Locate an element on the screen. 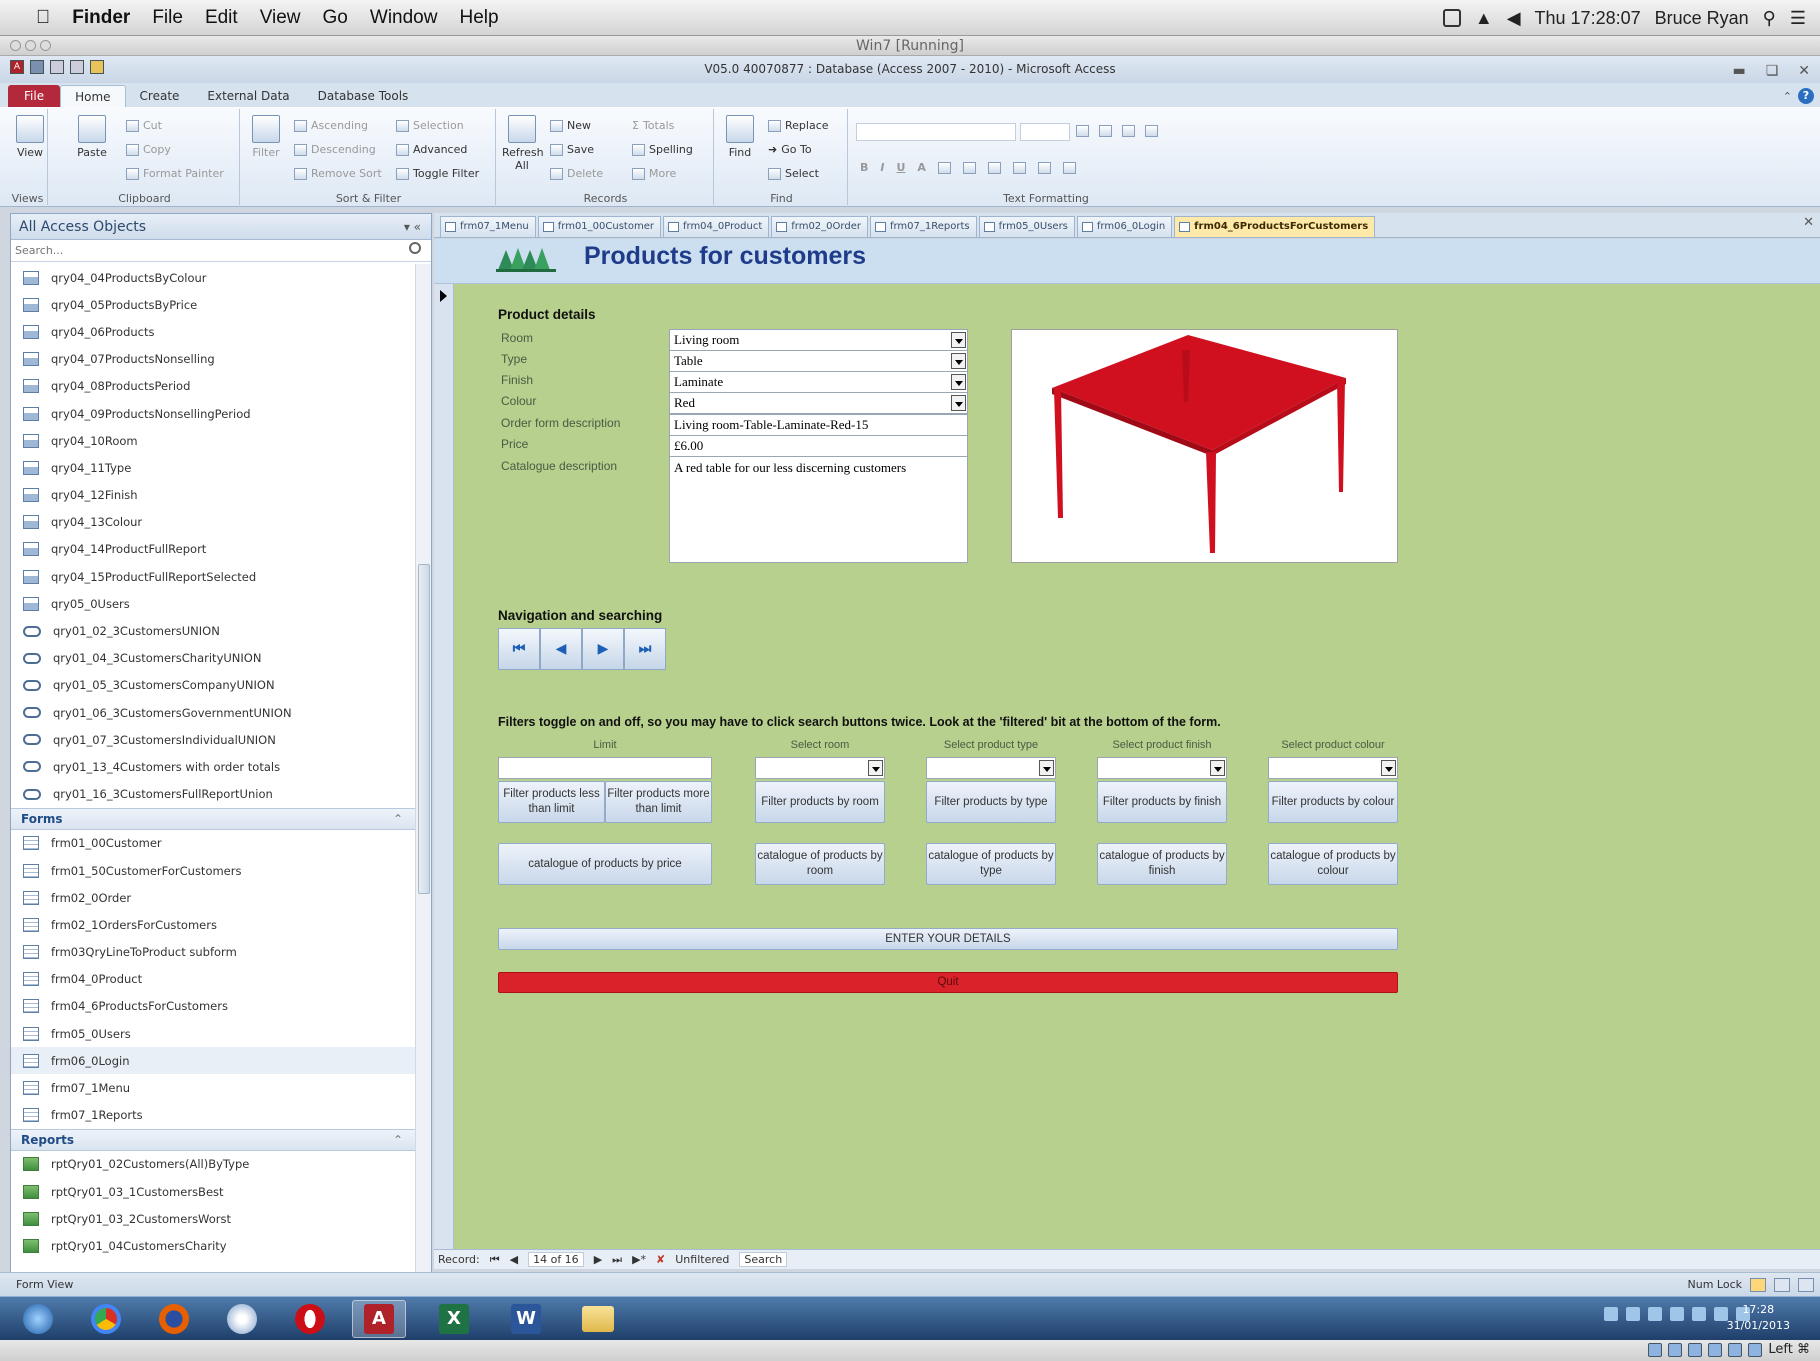  tray-icon is located at coordinates (1655, 1314).